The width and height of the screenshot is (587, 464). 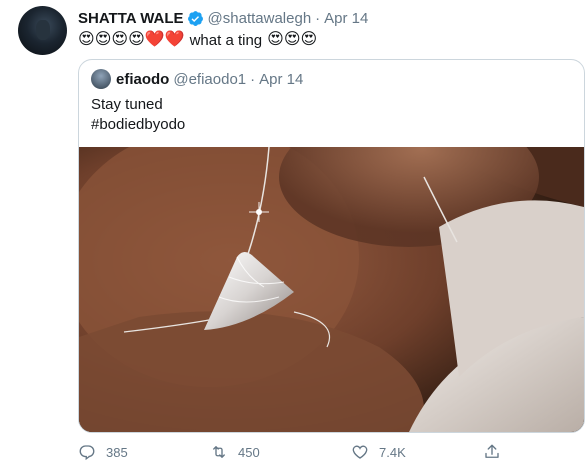 I want to click on like-count: 7.4K, so click(x=392, y=452).